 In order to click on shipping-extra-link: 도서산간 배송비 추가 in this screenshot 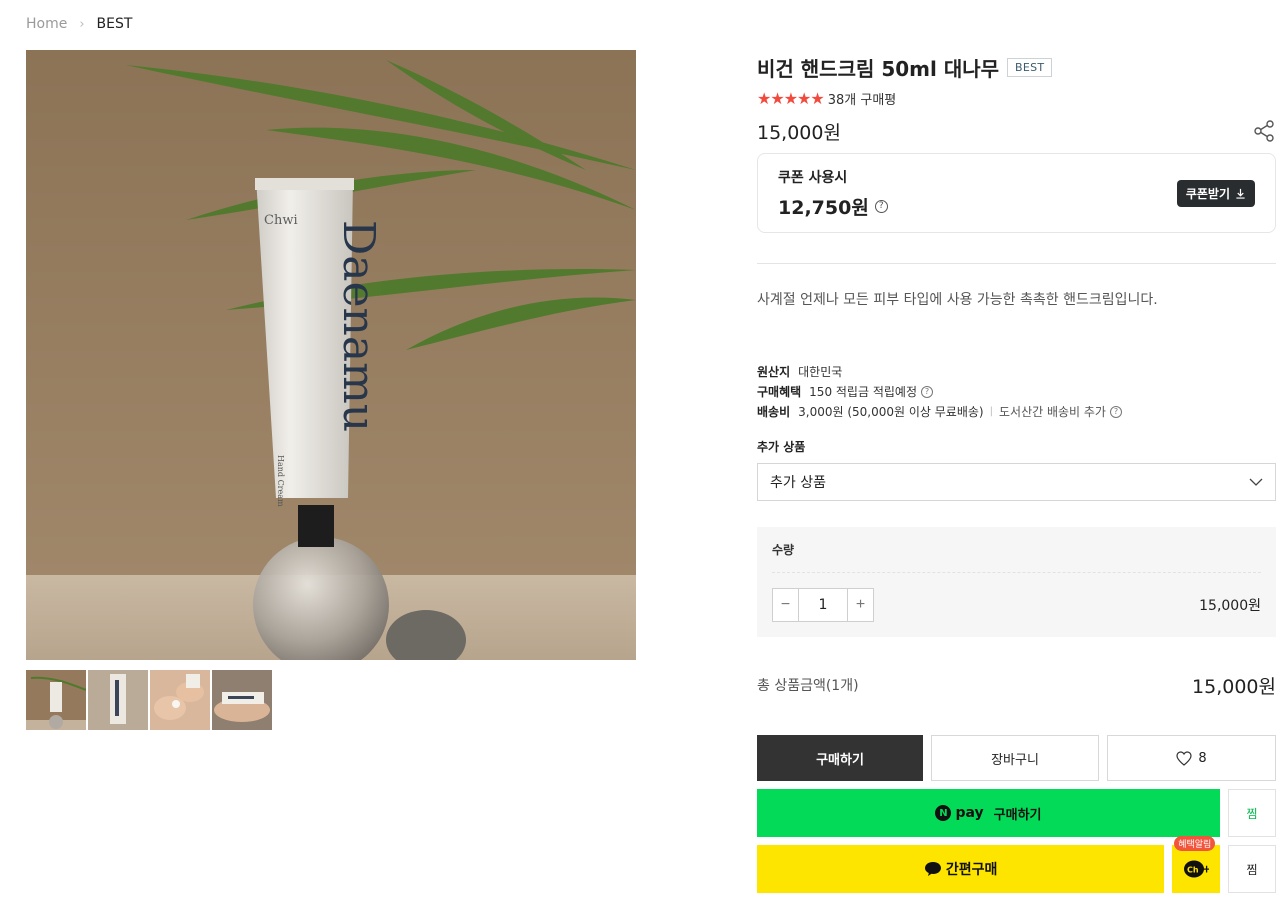, I will do `click(1052, 412)`.